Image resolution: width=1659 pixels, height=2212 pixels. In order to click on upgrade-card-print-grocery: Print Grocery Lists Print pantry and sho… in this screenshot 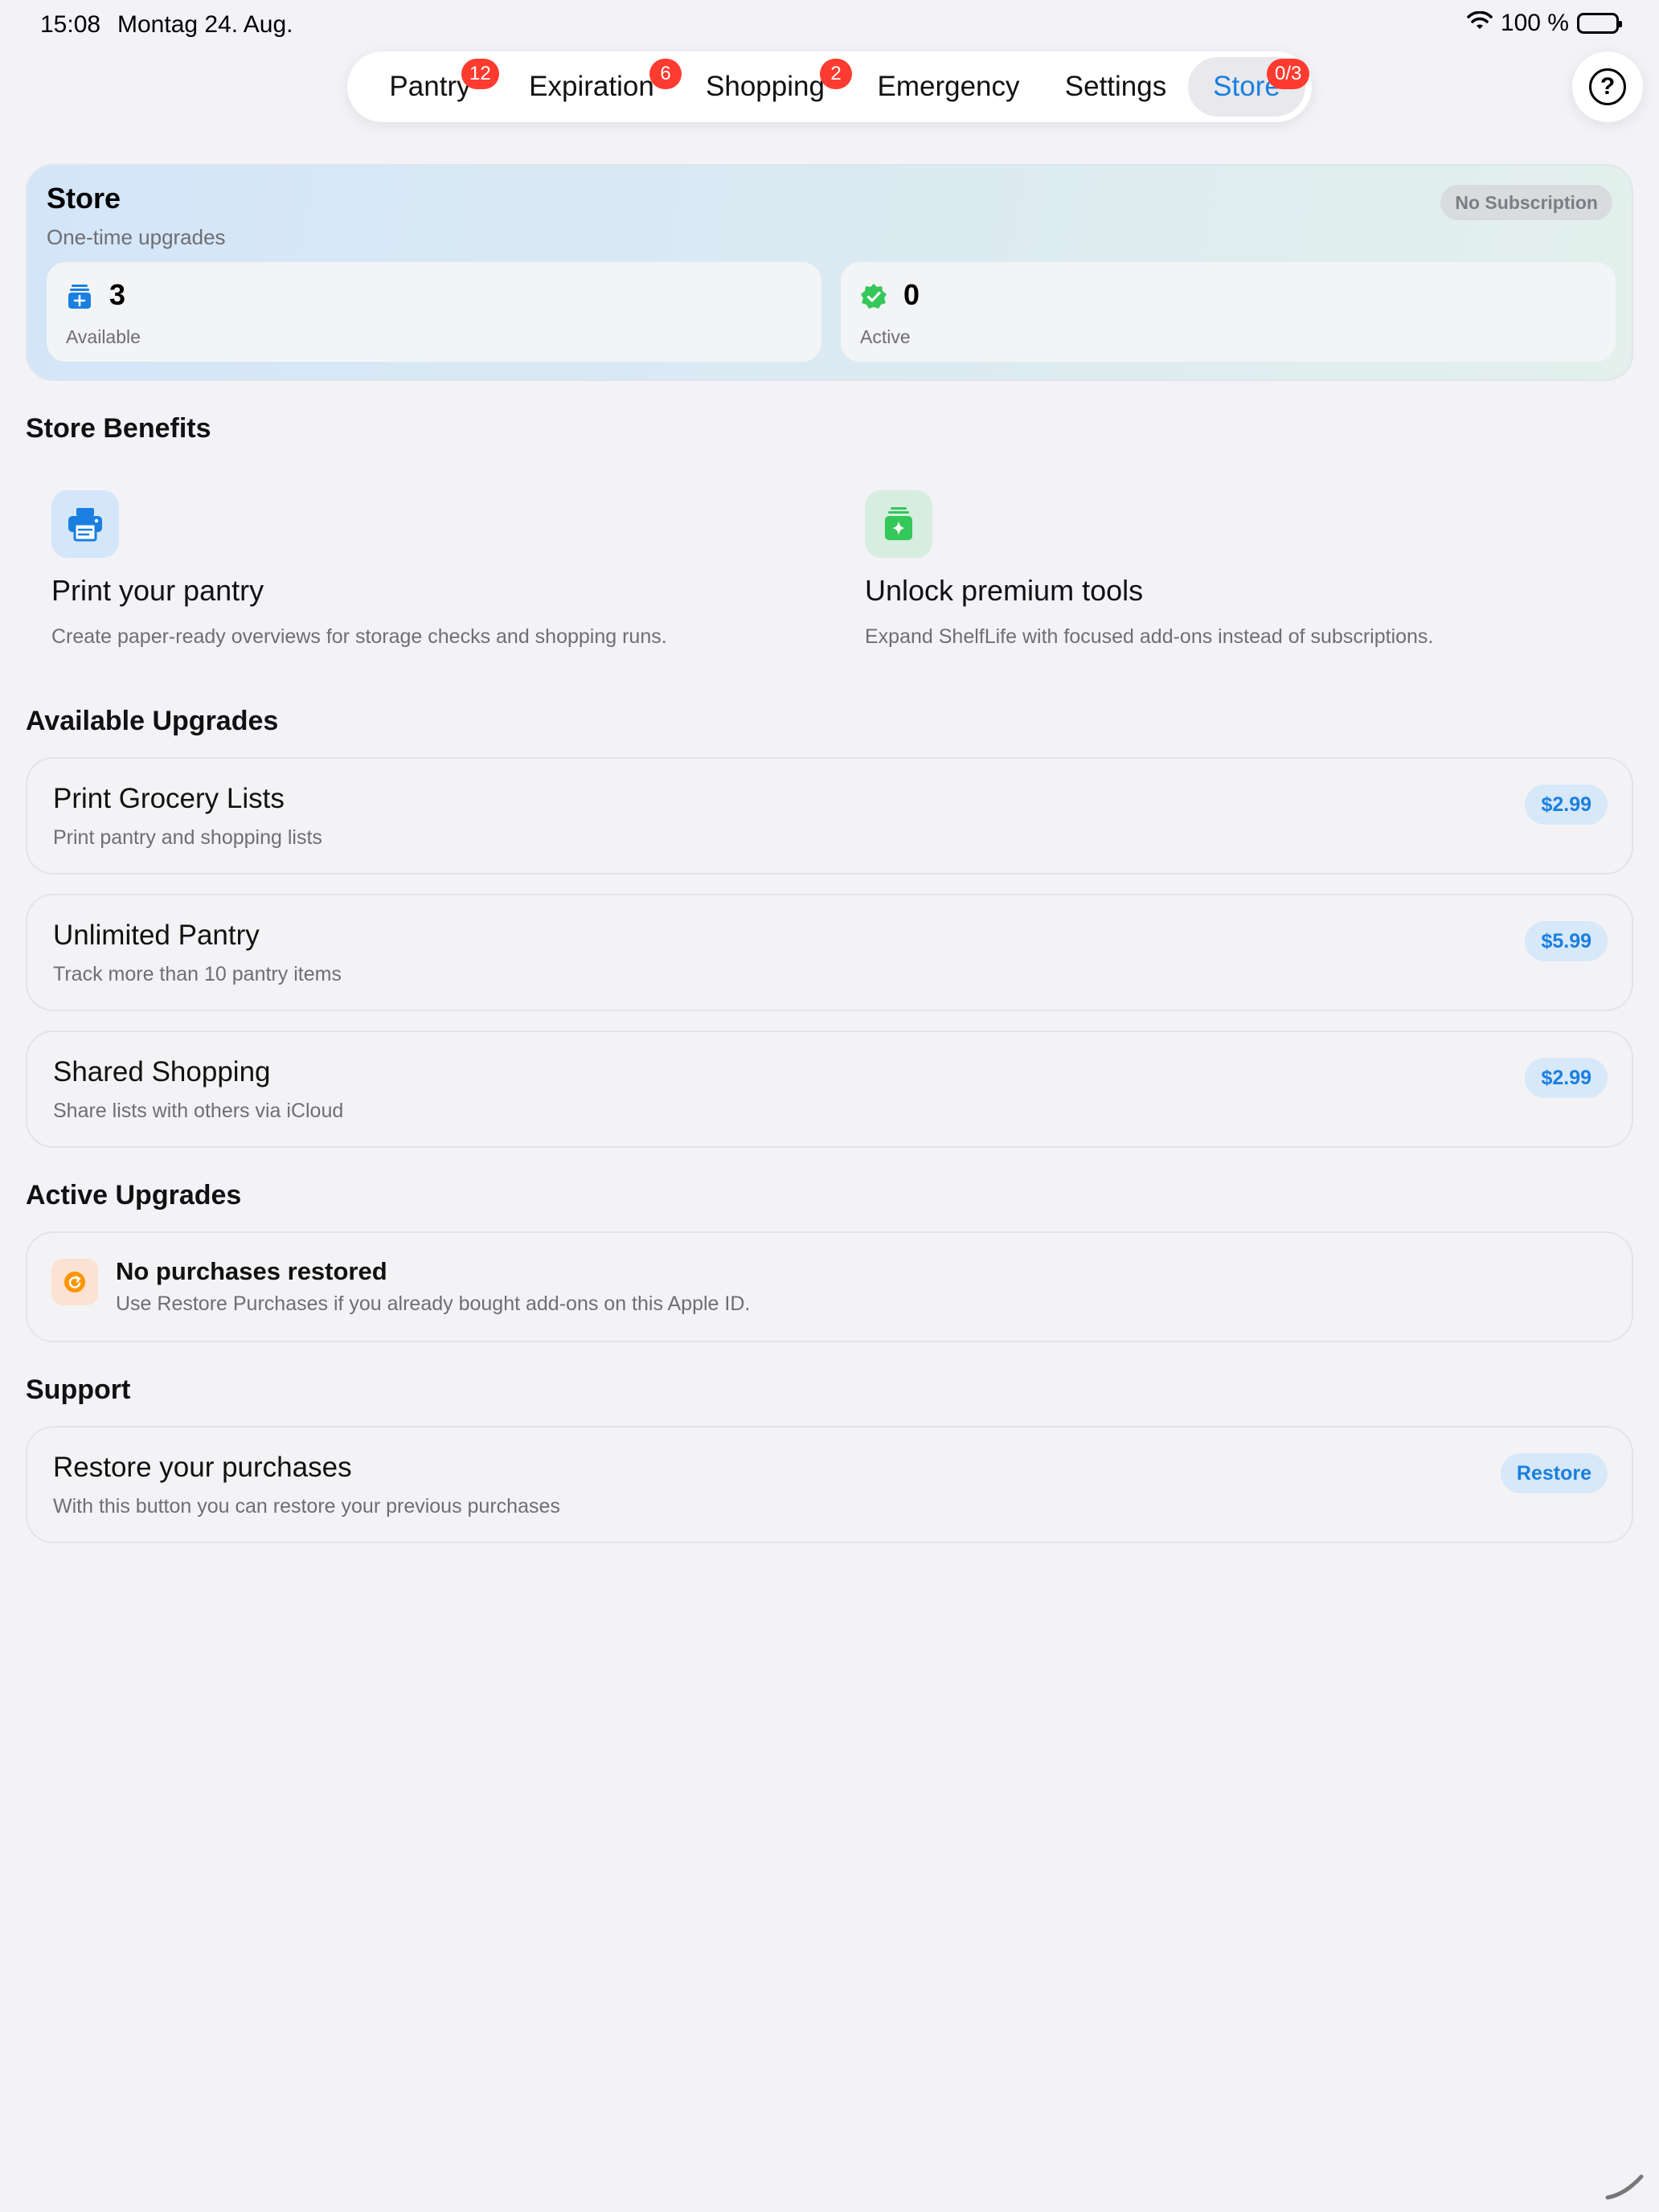, I will do `click(829, 816)`.